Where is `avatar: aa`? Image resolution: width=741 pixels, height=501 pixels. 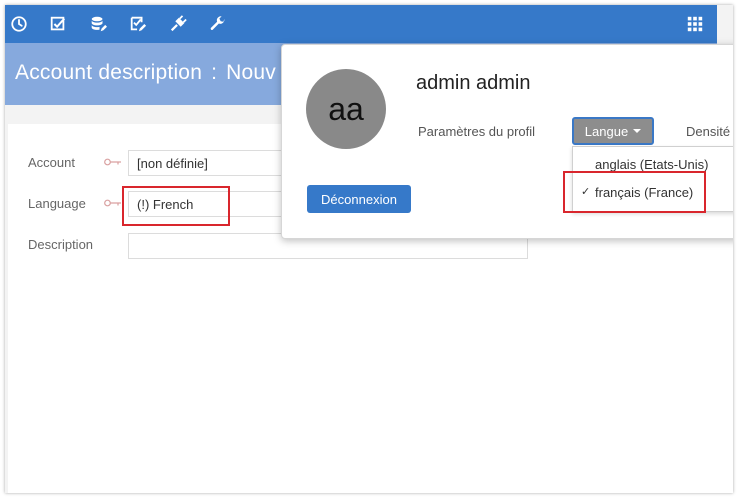 avatar: aa is located at coordinates (346, 109).